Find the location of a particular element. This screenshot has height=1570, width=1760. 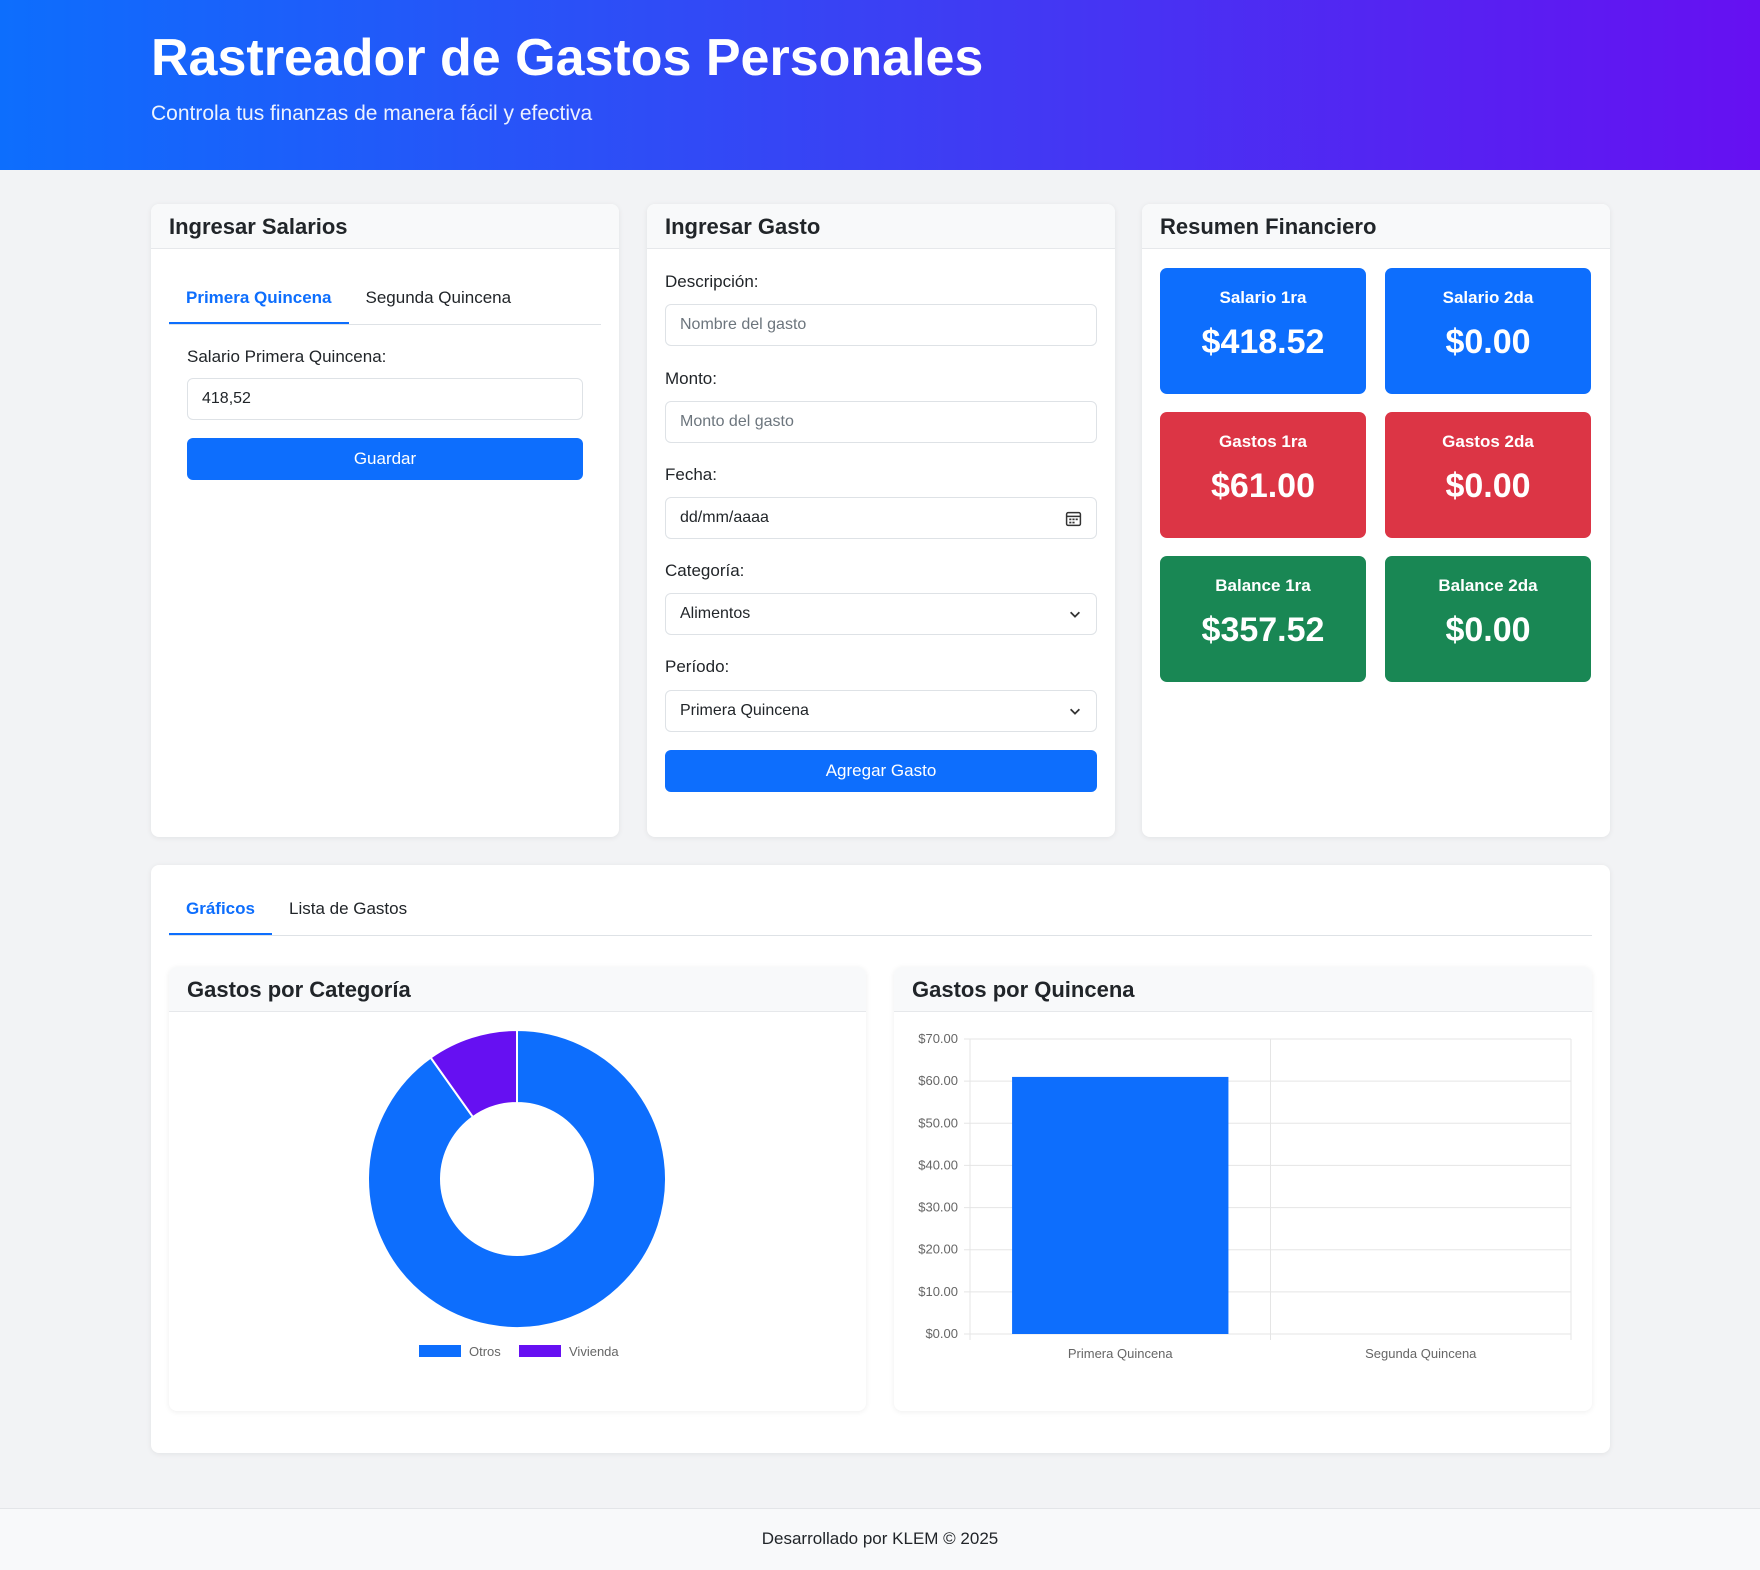

tab-lista-de-gastos: Lista de Gastos is located at coordinates (348, 909).